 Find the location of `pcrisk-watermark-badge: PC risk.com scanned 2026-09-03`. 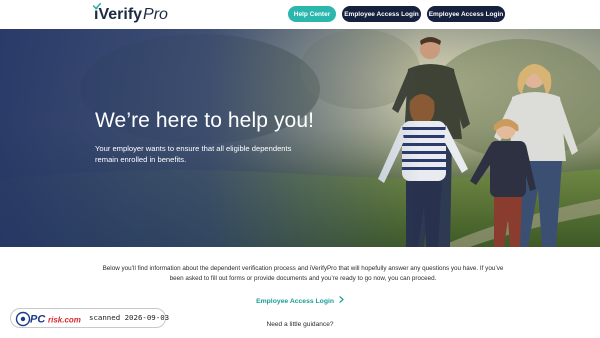

pcrisk-watermark-badge: PC risk.com scanned 2026-09-03 is located at coordinates (90, 318).